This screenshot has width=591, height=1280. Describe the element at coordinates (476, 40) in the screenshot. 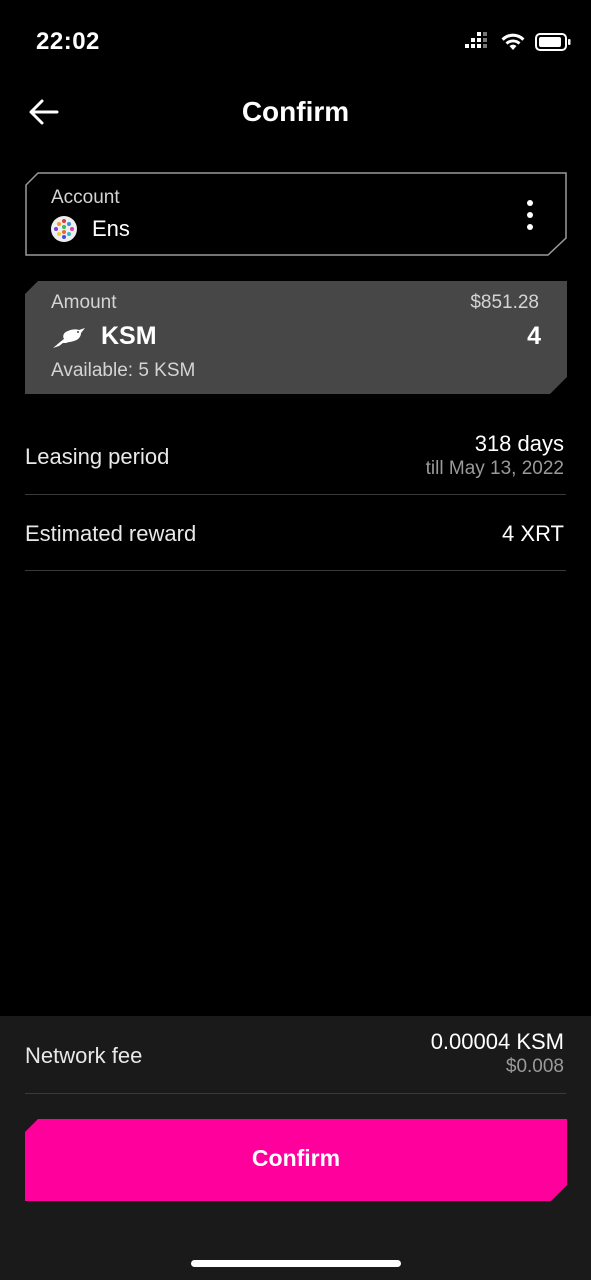

I see `signal-icon` at that location.